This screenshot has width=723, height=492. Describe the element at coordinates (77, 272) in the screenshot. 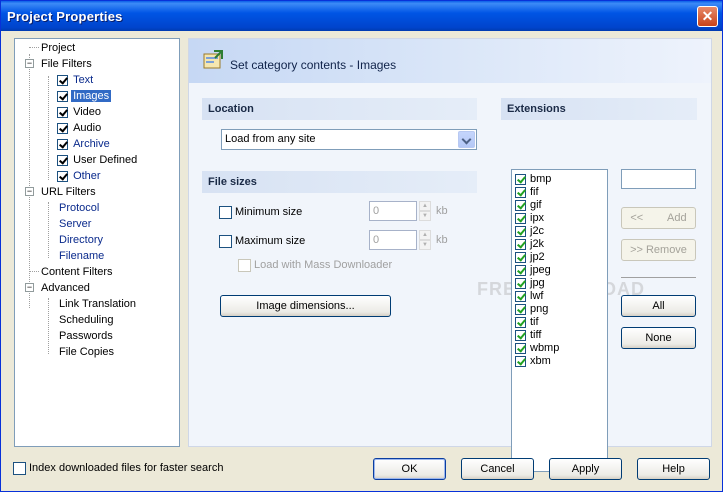

I see `tree-item-content-filters: Content Filters` at that location.